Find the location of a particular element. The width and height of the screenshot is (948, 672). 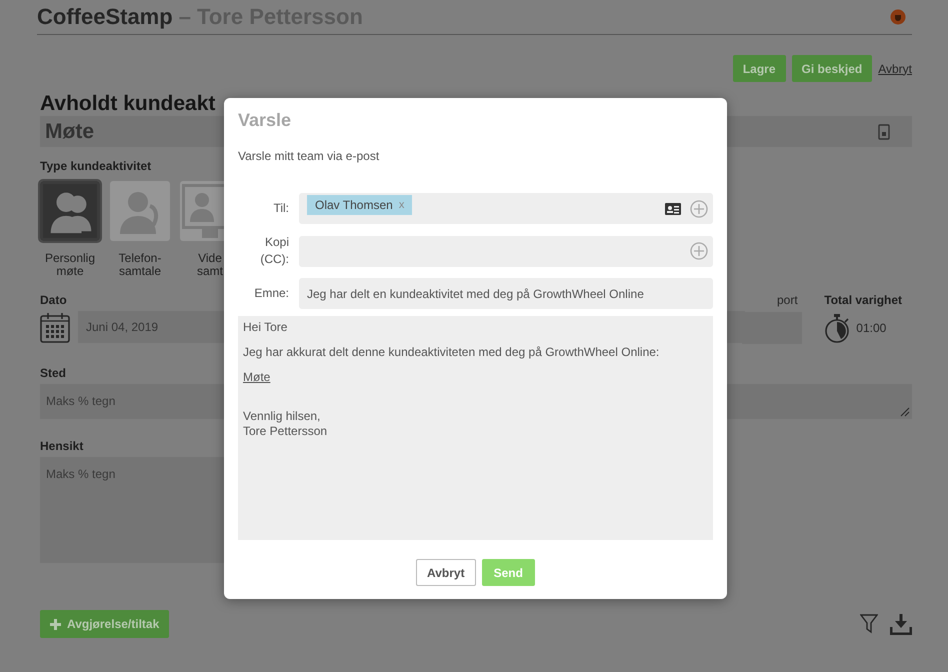

section-label: Type kundeaktivitet is located at coordinates (96, 166).